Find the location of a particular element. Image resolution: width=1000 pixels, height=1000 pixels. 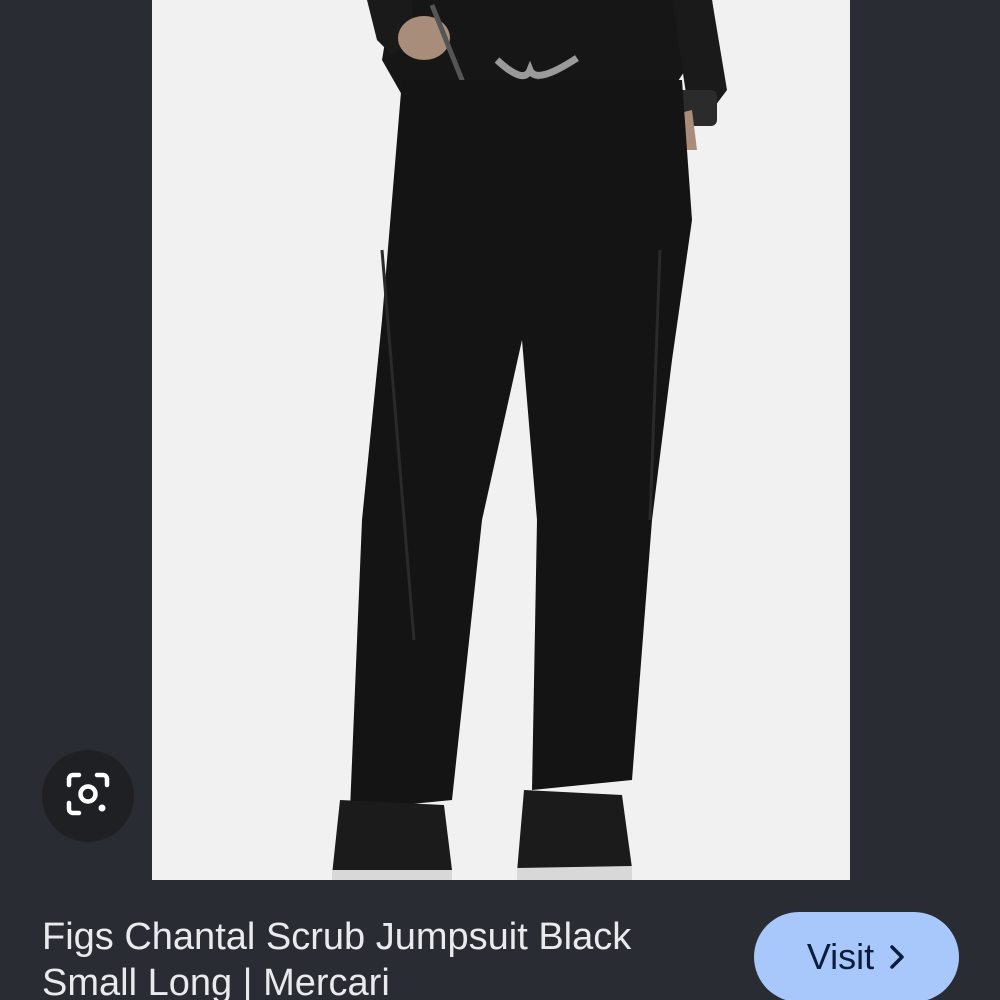

google-lens-button is located at coordinates (88, 796).